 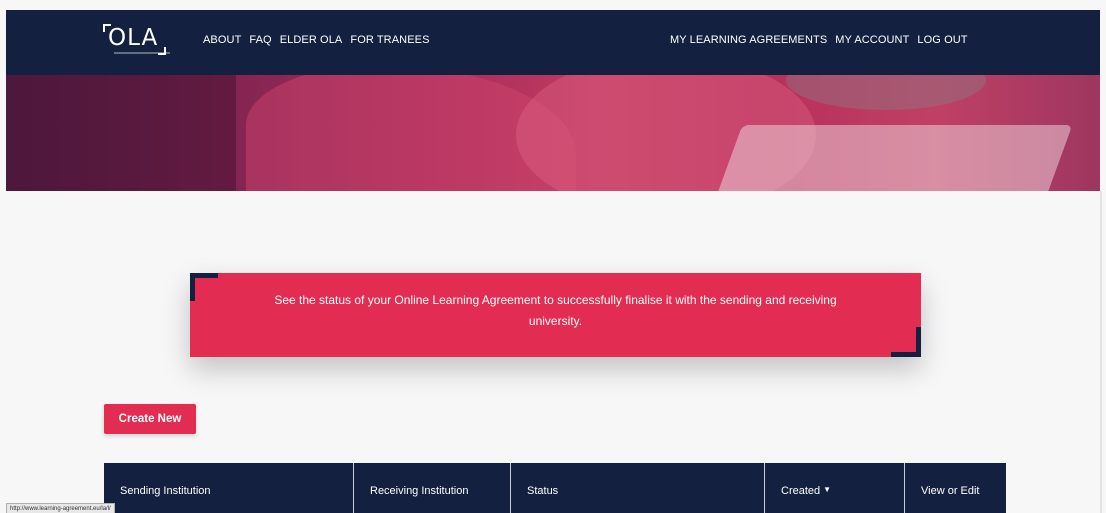 What do you see at coordinates (107, 28) in the screenshot?
I see `logo-corner-mark` at bounding box center [107, 28].